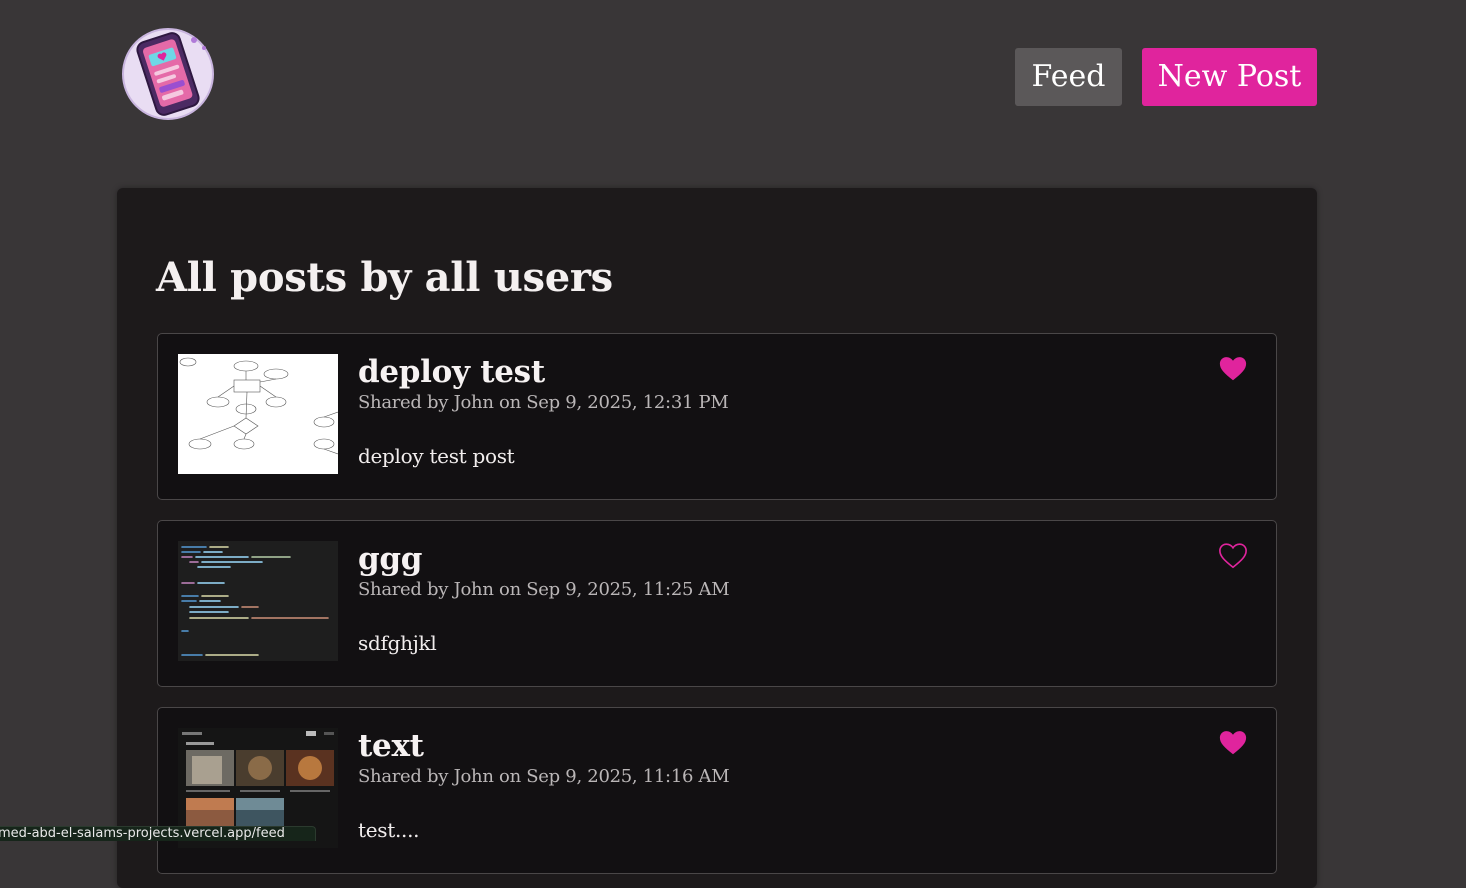  Describe the element at coordinates (391, 746) in the screenshot. I see `post-title: text` at that location.